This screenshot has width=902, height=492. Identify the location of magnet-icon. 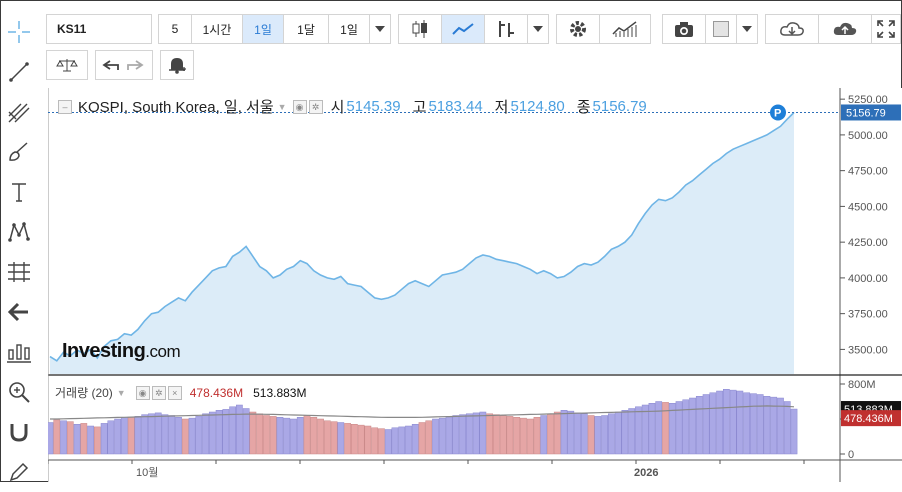
(19, 432).